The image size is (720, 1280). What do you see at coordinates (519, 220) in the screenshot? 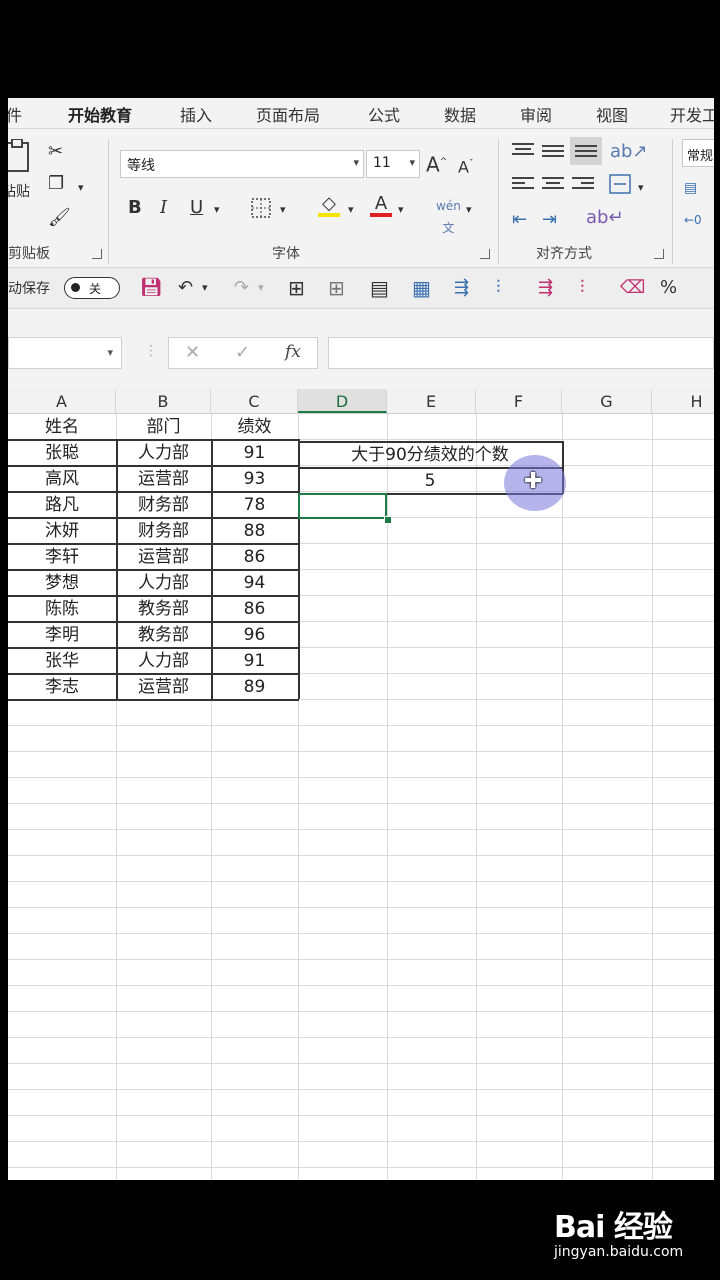
I see `decrease-indent-icon: ⇤` at bounding box center [519, 220].